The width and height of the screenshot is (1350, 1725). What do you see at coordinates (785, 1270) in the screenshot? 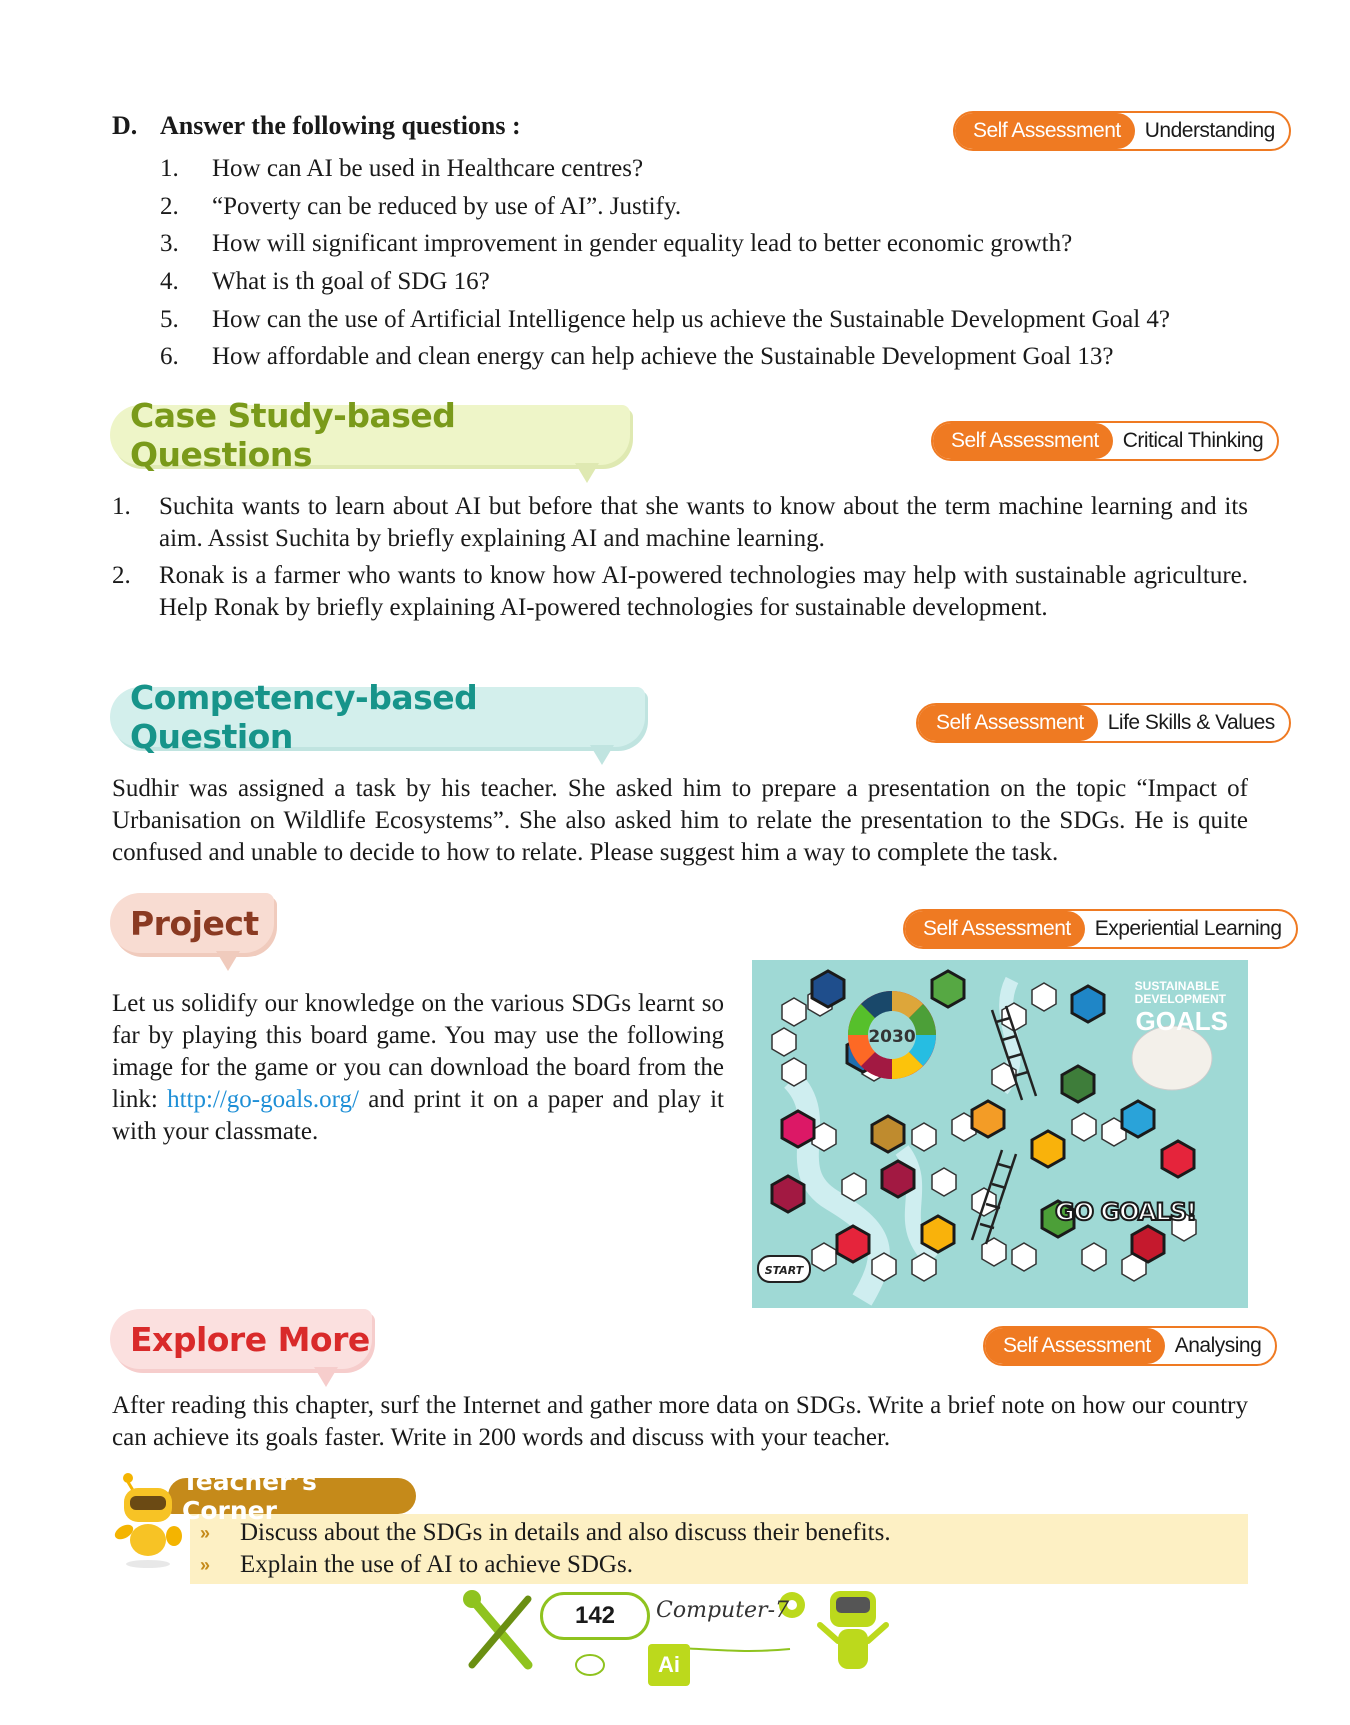
I see `start-label: START` at bounding box center [785, 1270].